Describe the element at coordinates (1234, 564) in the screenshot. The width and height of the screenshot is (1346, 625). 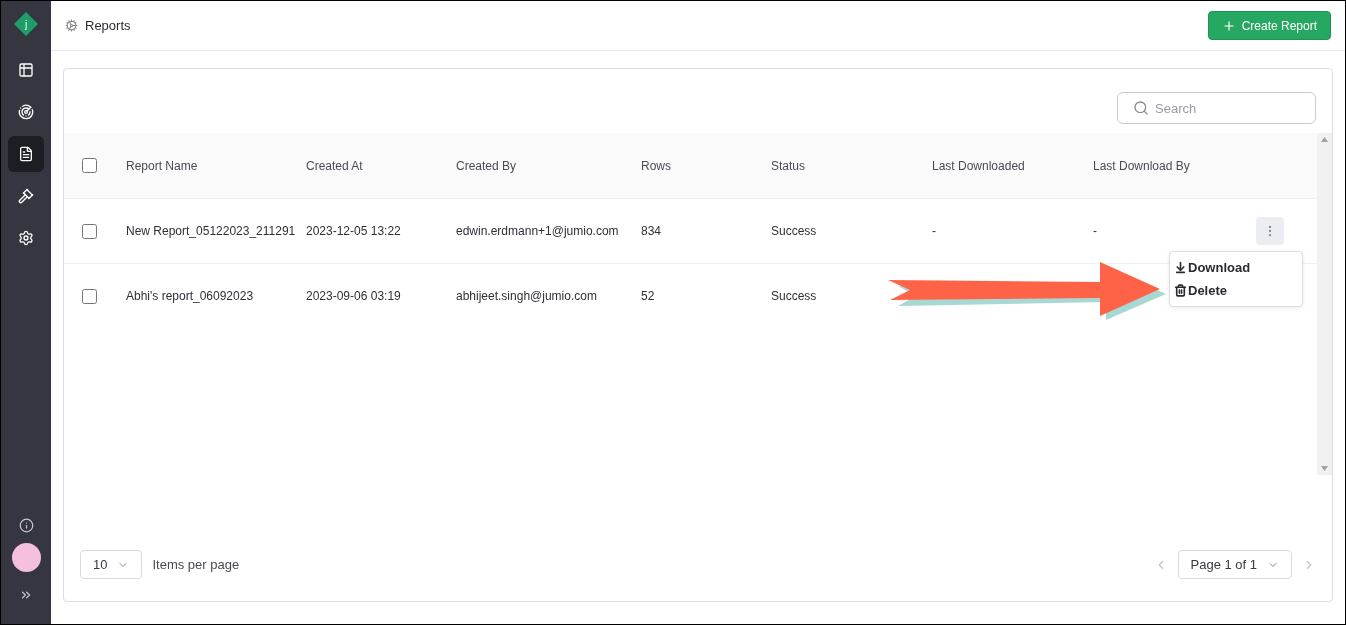
I see `page-select: Page 1 of 1` at that location.